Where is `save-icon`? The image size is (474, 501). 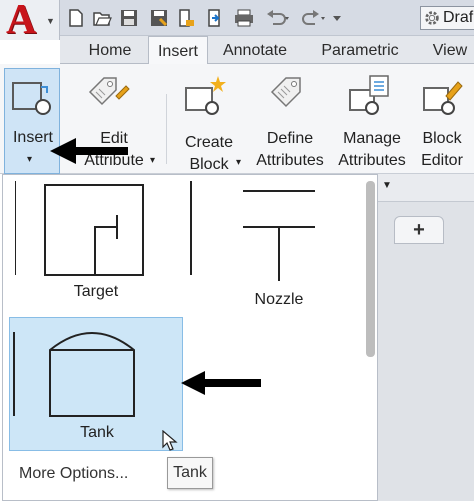
save-icon is located at coordinates (129, 18).